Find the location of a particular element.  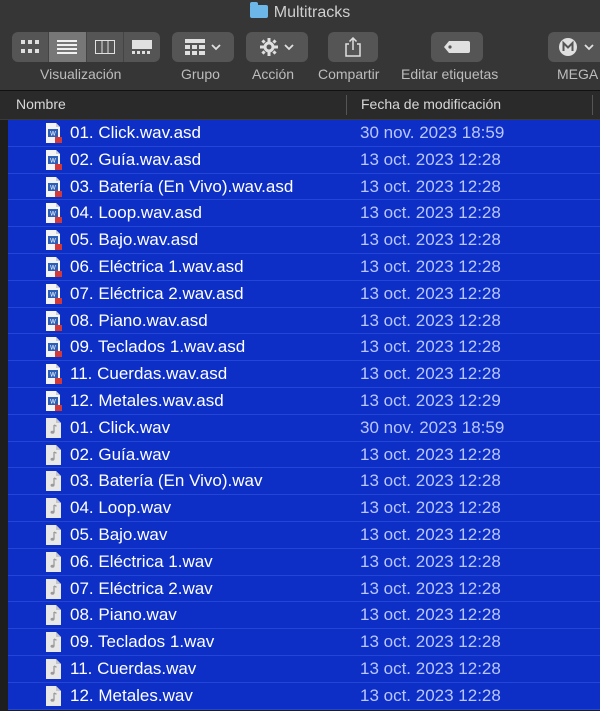

view-list-button is located at coordinates (68, 47).